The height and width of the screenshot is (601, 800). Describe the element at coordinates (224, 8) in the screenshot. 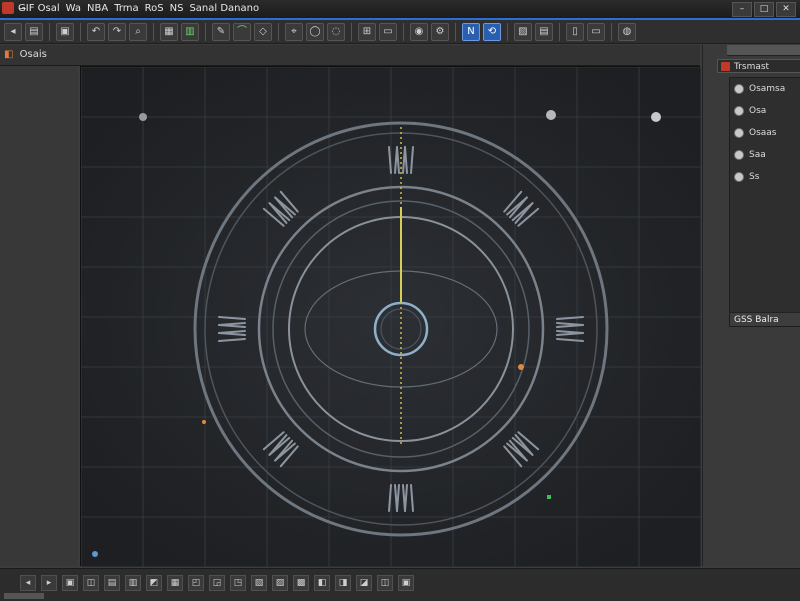

I see `title-segment: Sanal Danano` at that location.